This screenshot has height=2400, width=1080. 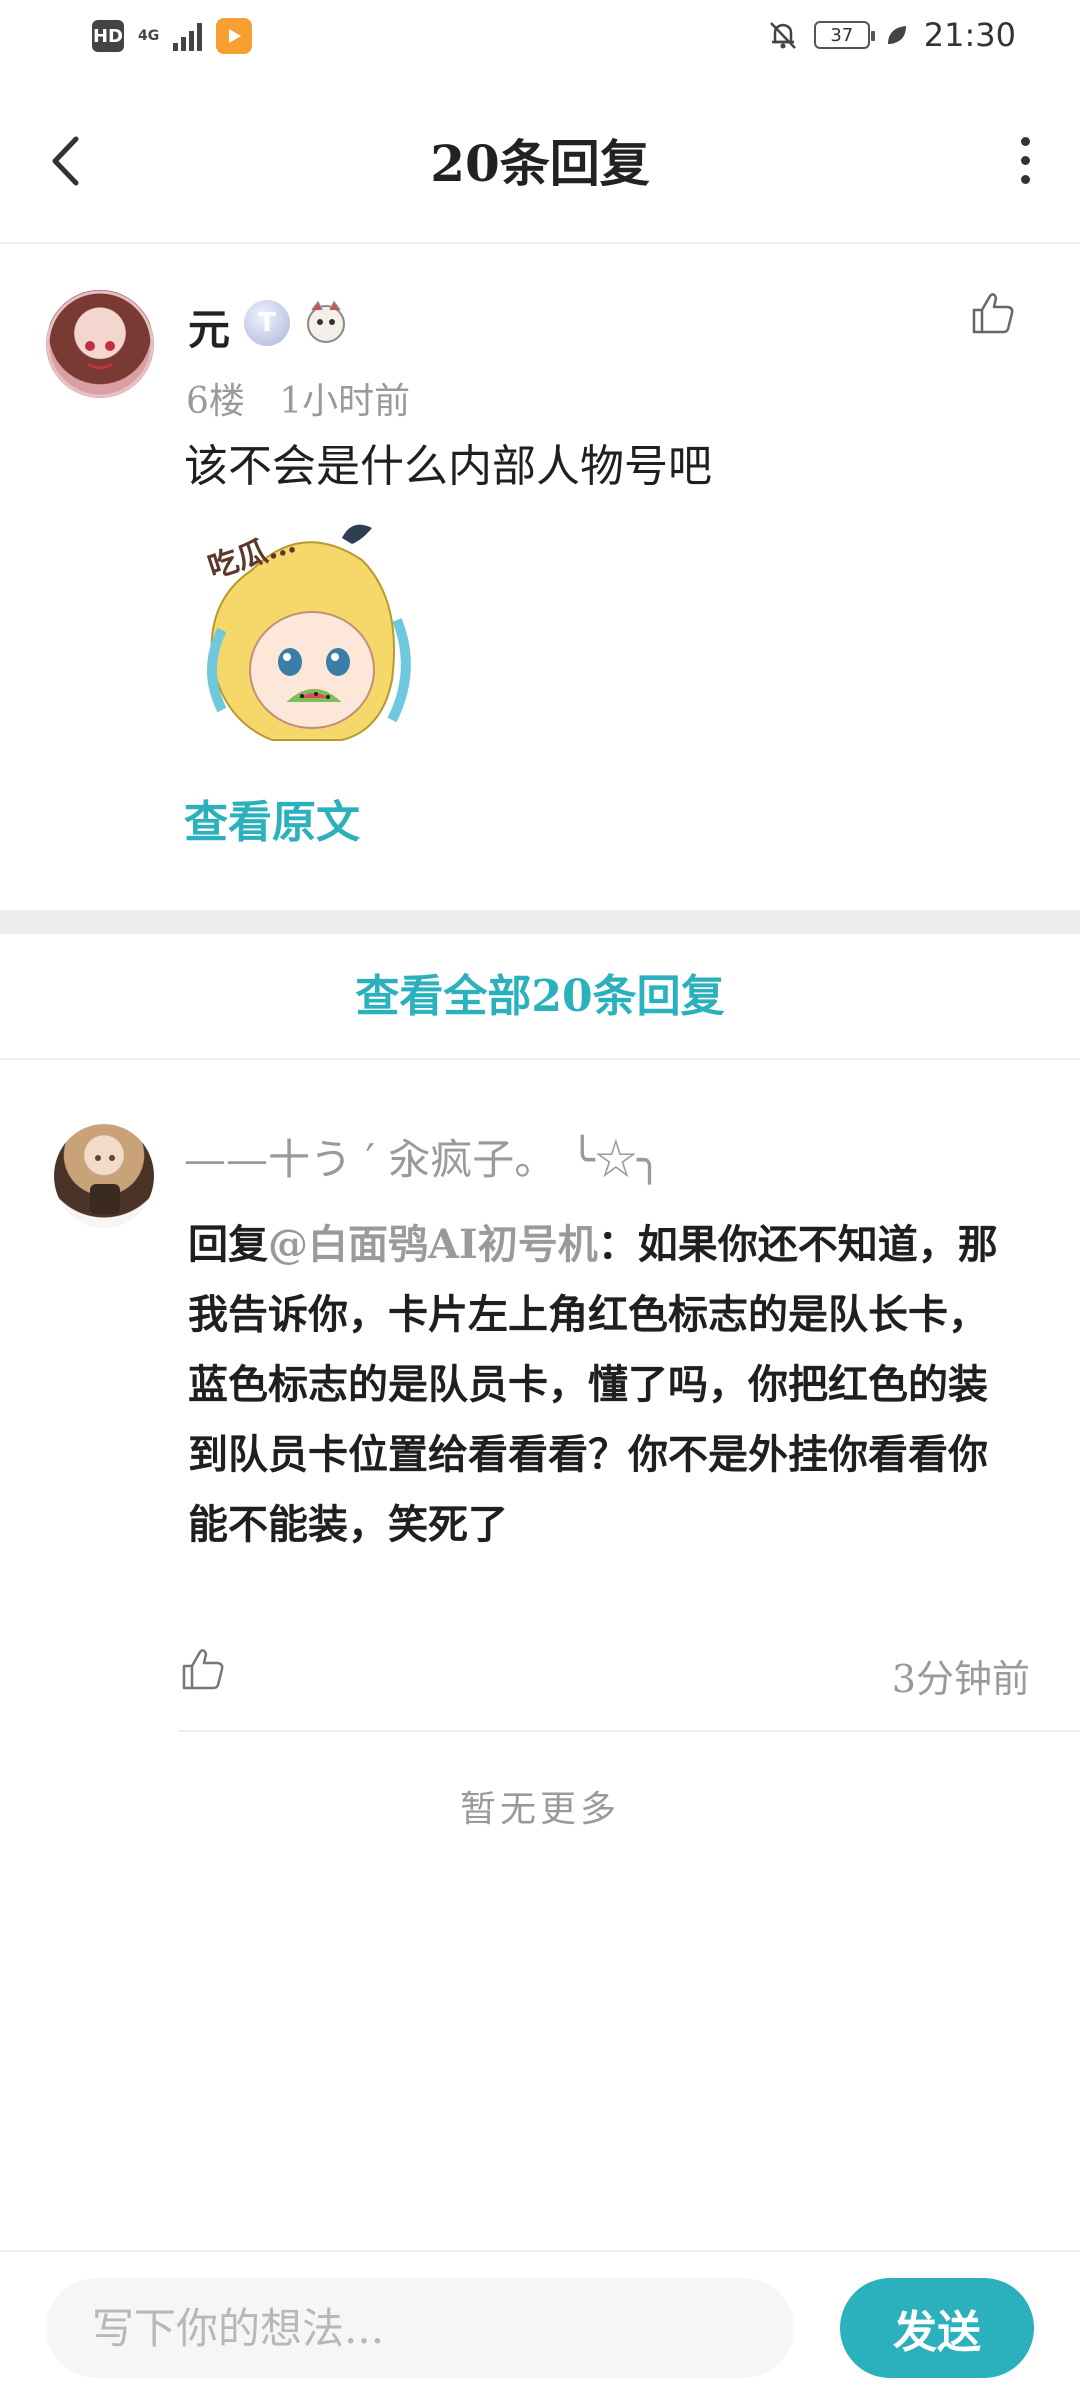 I want to click on page-title: 20条回复, so click(x=540, y=163).